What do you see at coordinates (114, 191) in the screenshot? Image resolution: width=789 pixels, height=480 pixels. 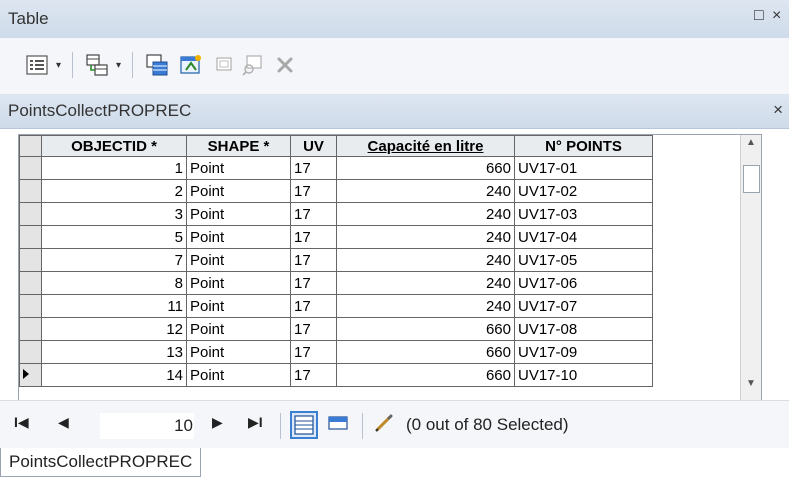 I see `cell-objectid: 2` at bounding box center [114, 191].